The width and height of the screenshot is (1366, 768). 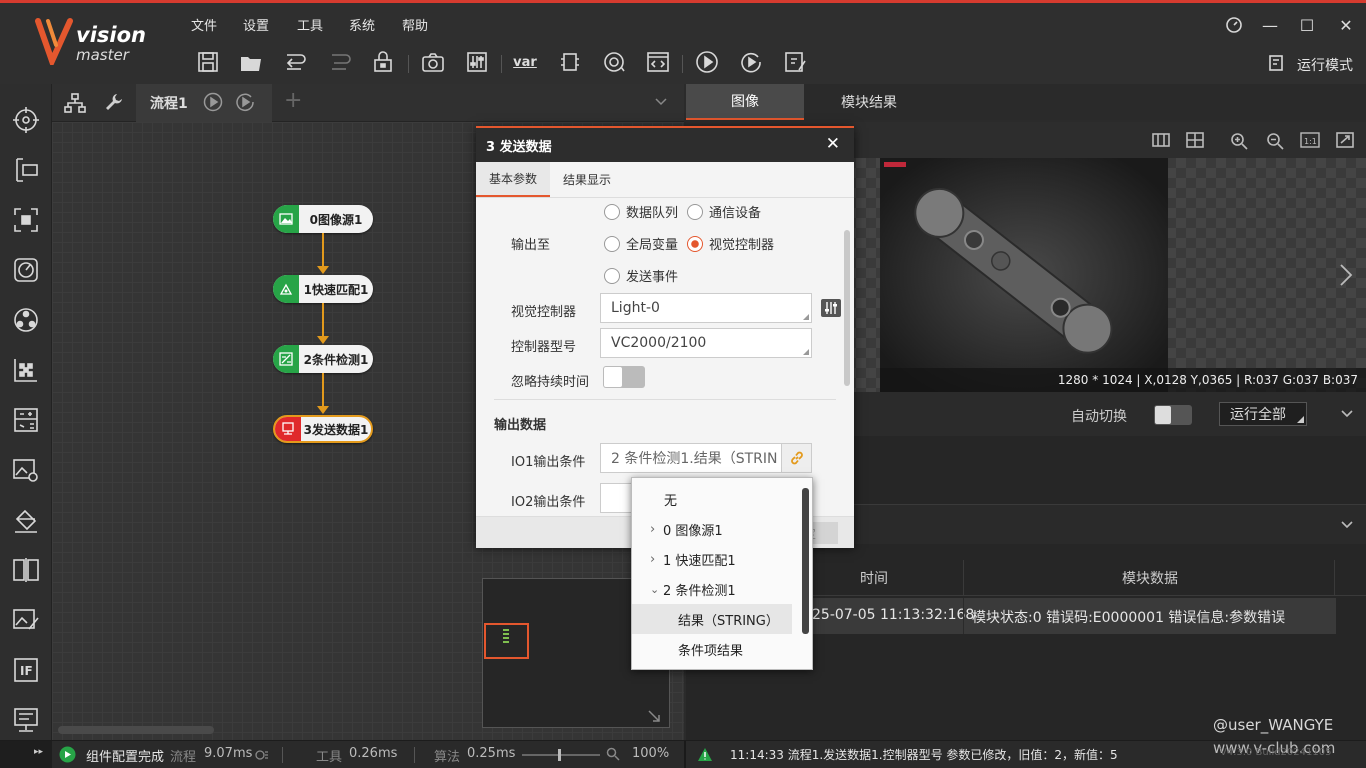 What do you see at coordinates (658, 62) in the screenshot?
I see `script-icon` at bounding box center [658, 62].